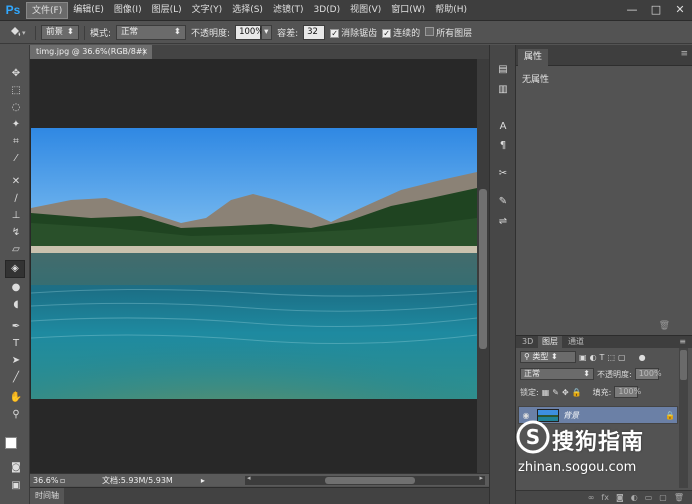 The width and height of the screenshot is (692, 504). What do you see at coordinates (620, 497) in the screenshot?
I see `layer-mask-icon: ◙` at bounding box center [620, 497].